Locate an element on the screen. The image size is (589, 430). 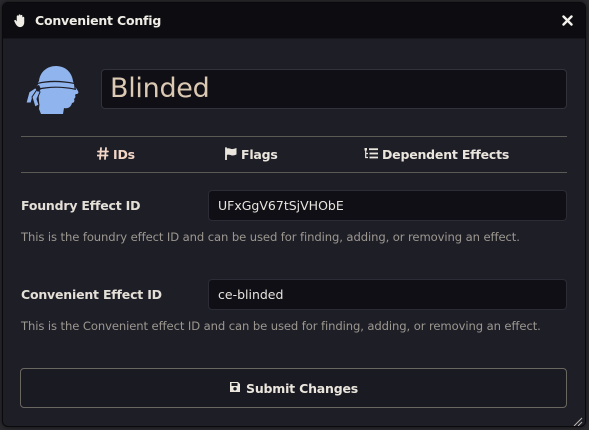
hashtag-icon is located at coordinates (104, 154).